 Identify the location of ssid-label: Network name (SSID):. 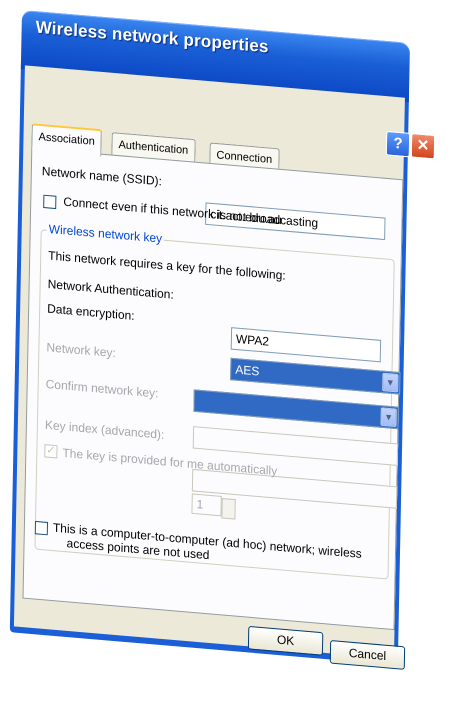
(102, 176).